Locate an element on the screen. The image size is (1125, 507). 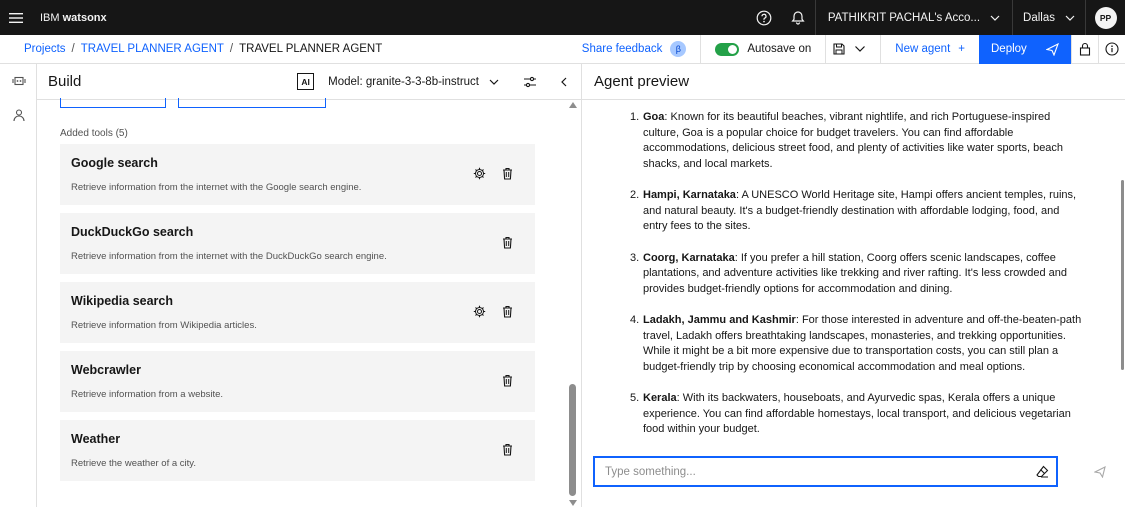
left-rail is located at coordinates (18, 285).